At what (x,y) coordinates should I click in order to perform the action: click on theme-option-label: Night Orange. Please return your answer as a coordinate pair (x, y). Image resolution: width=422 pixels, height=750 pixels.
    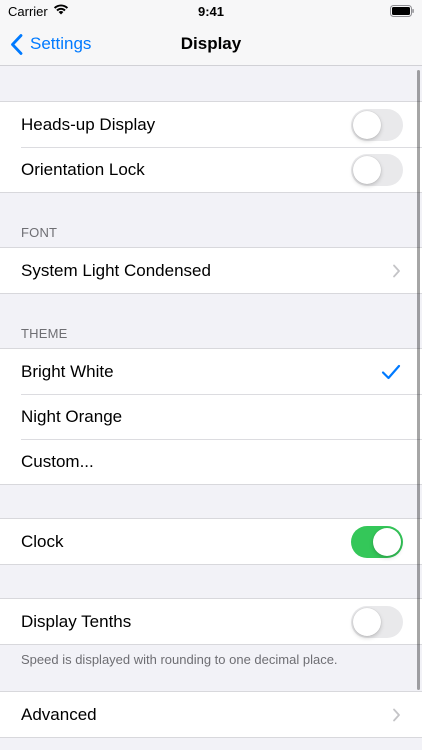
    Looking at the image, I should click on (72, 416).